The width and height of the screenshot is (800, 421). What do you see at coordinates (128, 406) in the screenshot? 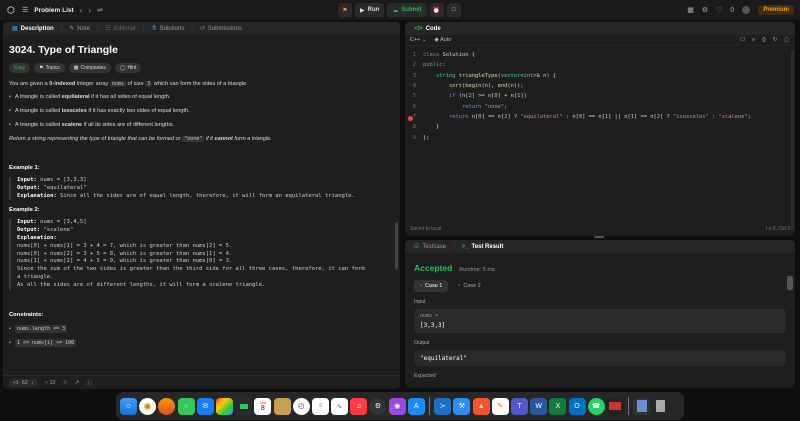
I see `finder-icon: ☺` at bounding box center [128, 406].